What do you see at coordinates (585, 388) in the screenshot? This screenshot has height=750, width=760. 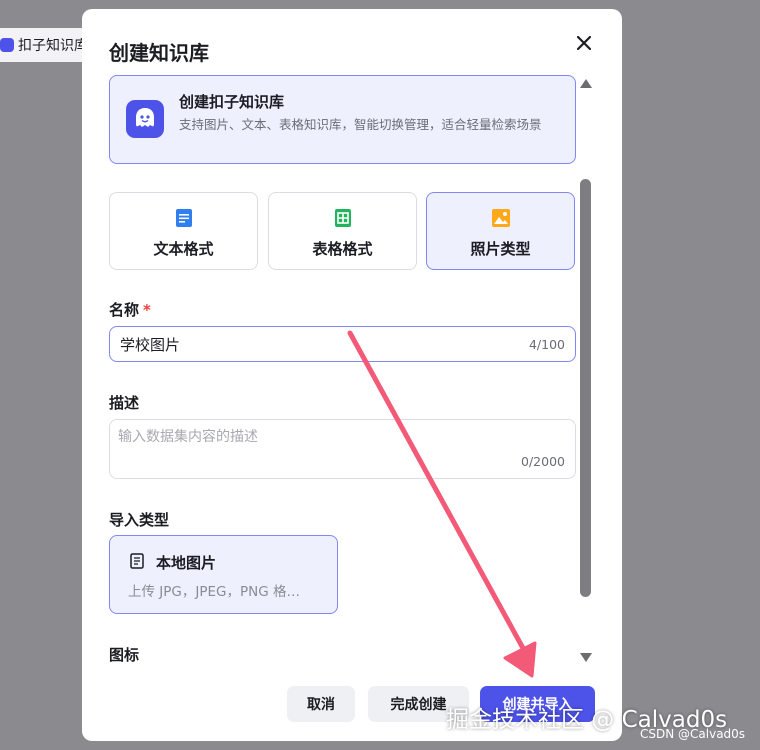 I see `scrollbar-thumb` at bounding box center [585, 388].